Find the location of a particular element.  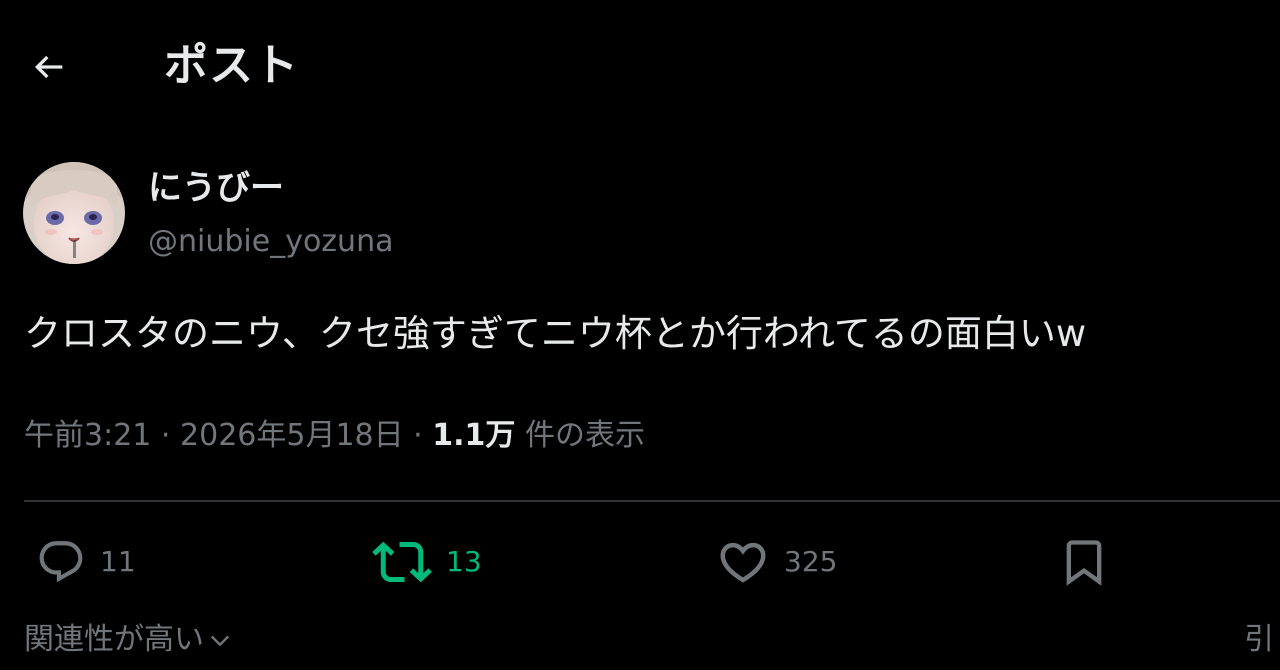

replies-right-partial: 引 is located at coordinates (1259, 639).